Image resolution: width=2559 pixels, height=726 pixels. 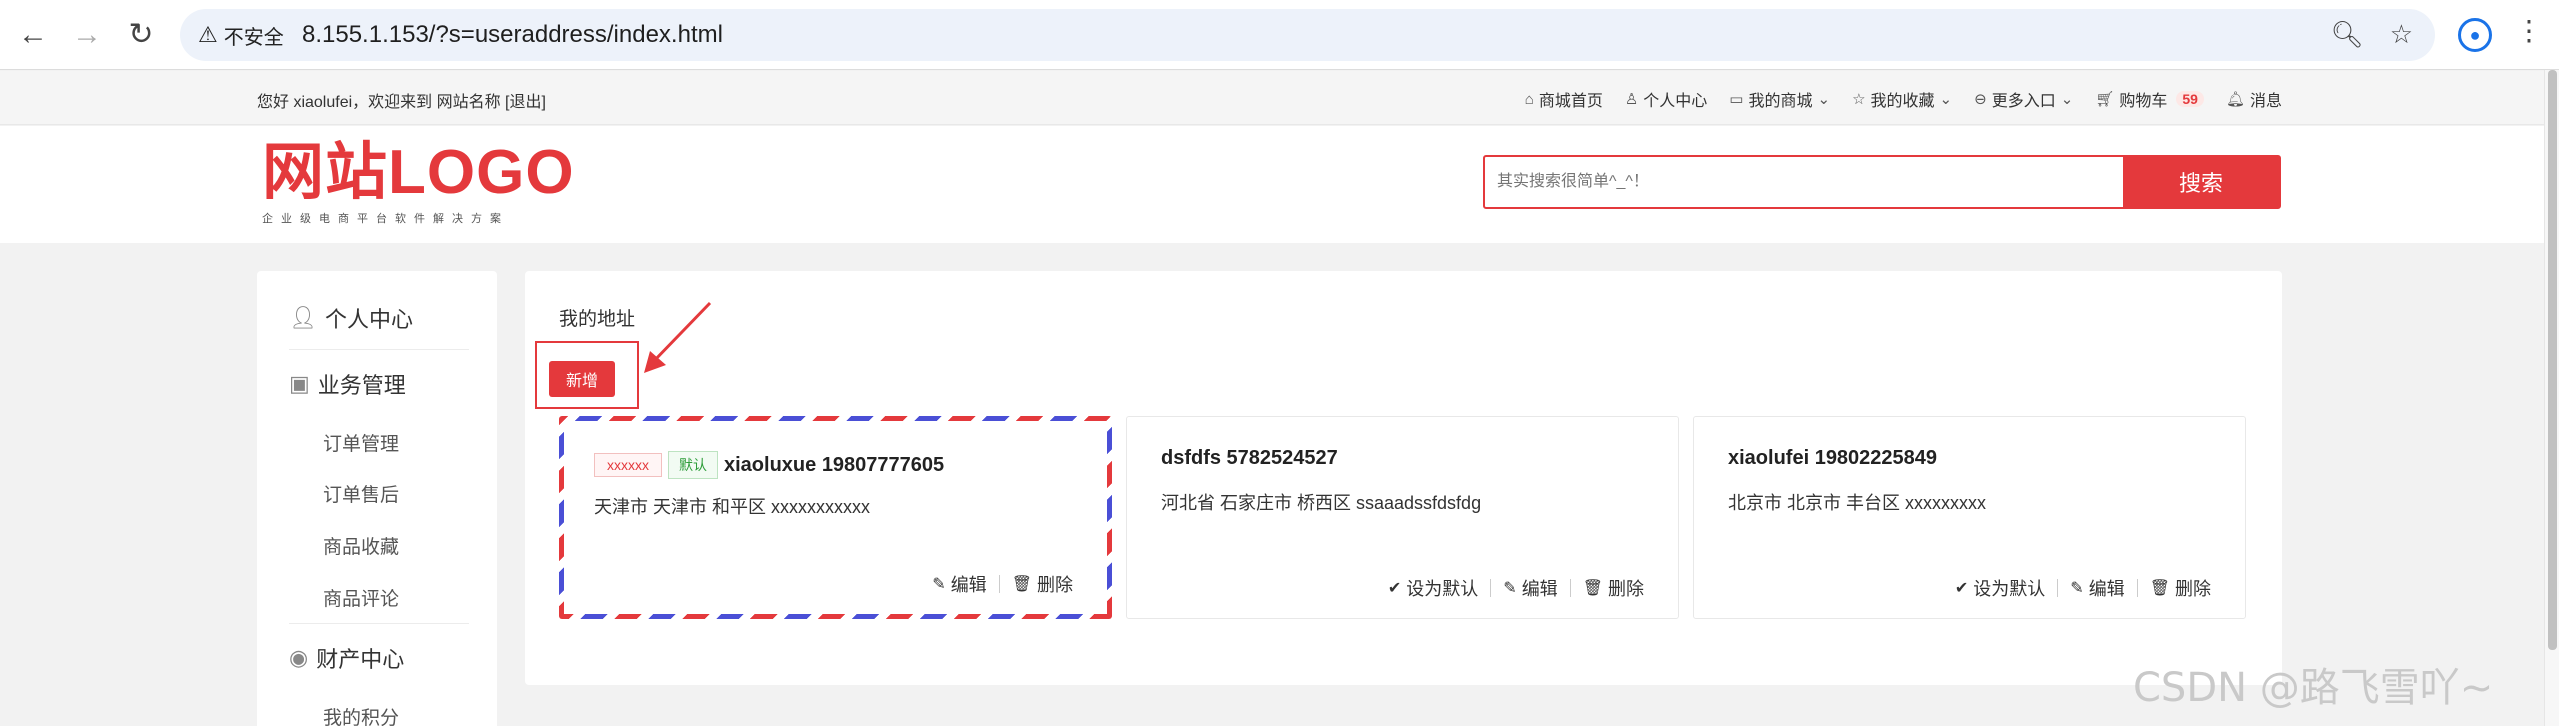 I want to click on top-nav-cart: 🛒︎ 购物车 59, so click(x=2149, y=99).